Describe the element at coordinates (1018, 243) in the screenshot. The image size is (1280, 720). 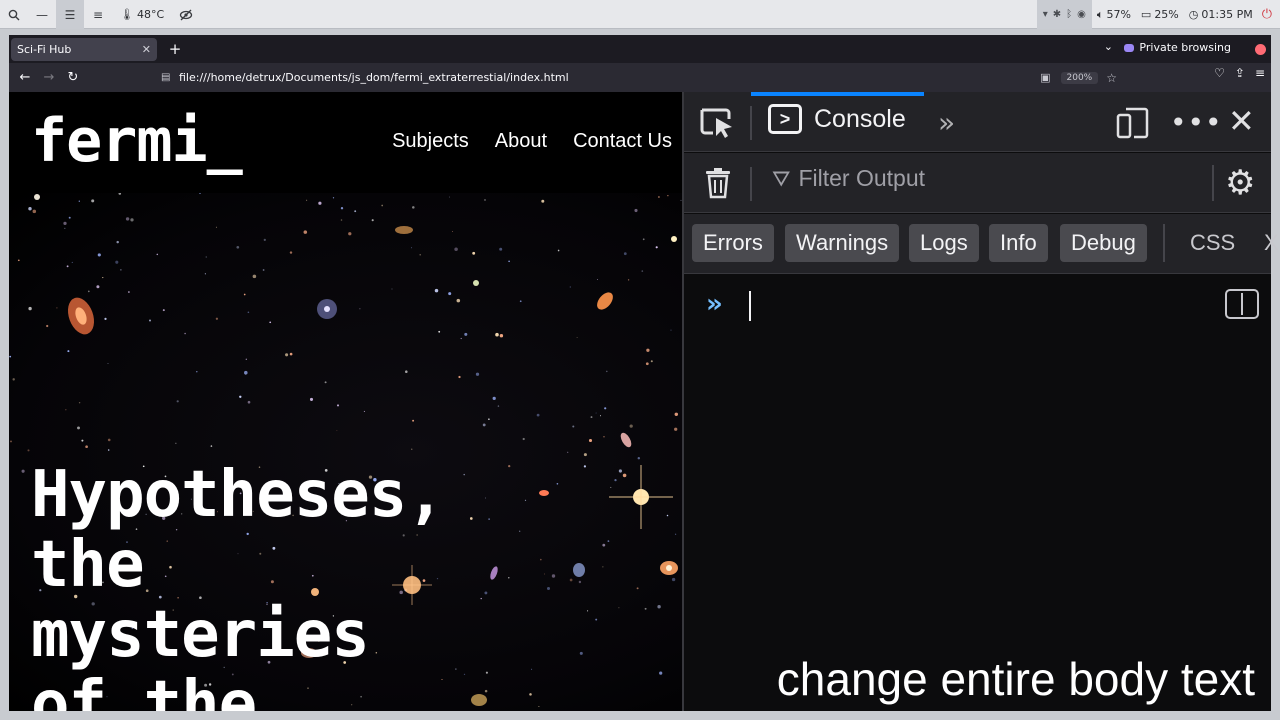
I see `filter-info-button: Info` at that location.